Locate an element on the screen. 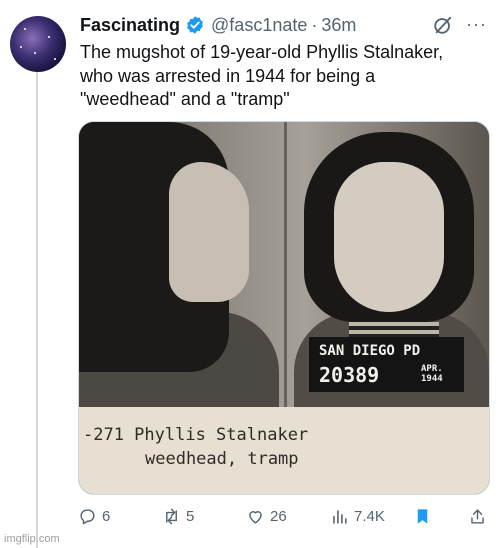  reply-button: 6 is located at coordinates (94, 516).